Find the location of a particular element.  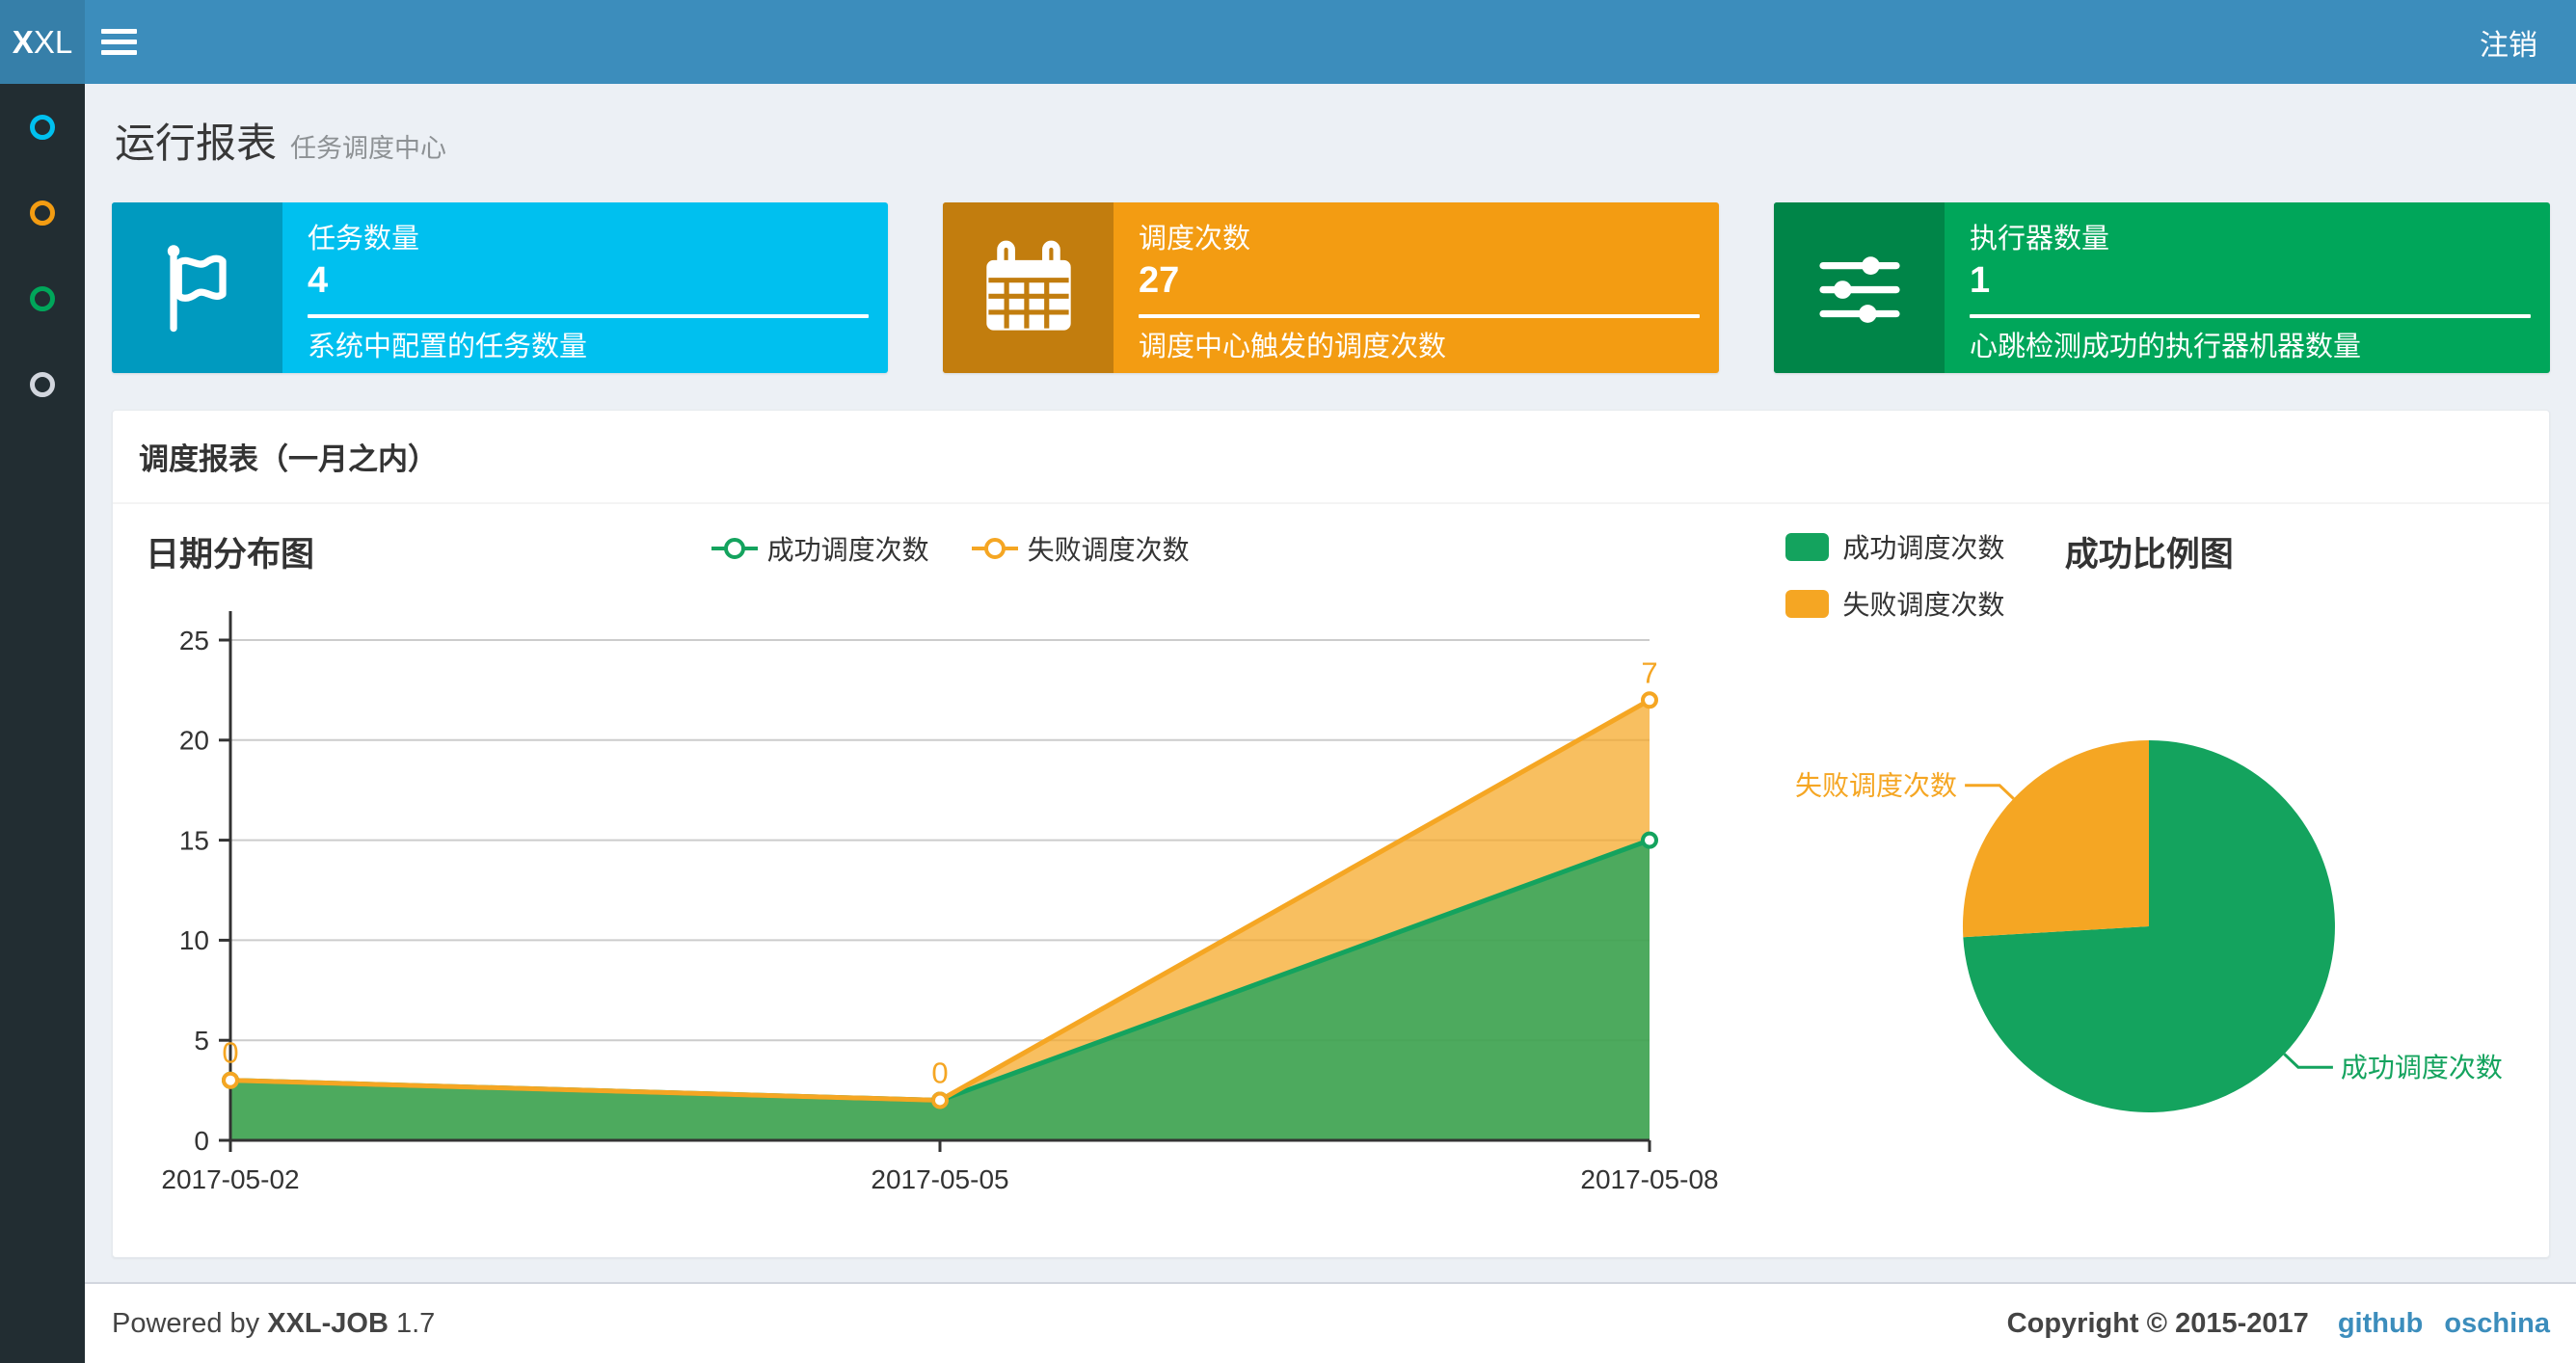

legend-item-失败调度次数: 失败调度次数 is located at coordinates (1080, 548).